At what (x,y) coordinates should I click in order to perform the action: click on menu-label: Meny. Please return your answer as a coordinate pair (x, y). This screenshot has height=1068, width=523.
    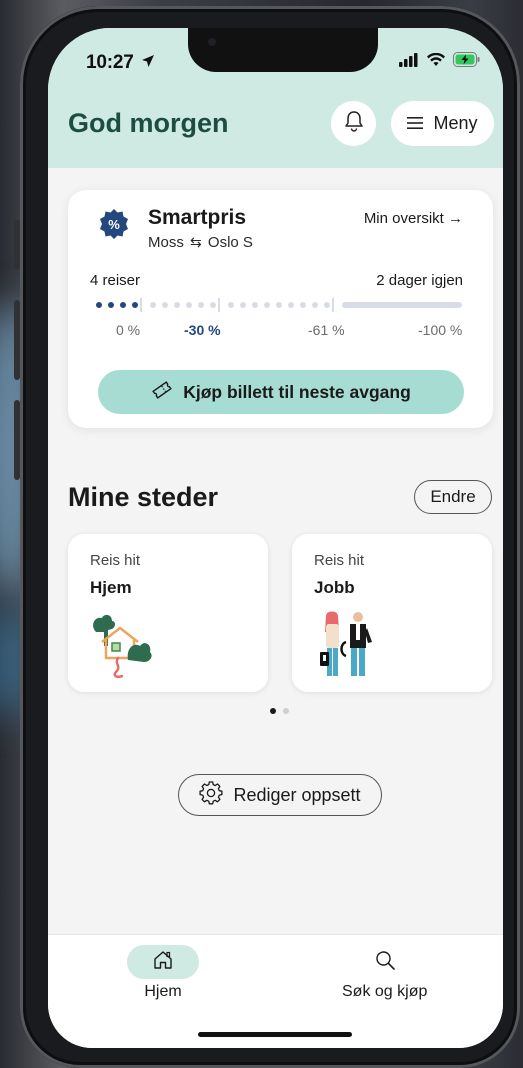
    Looking at the image, I should click on (455, 123).